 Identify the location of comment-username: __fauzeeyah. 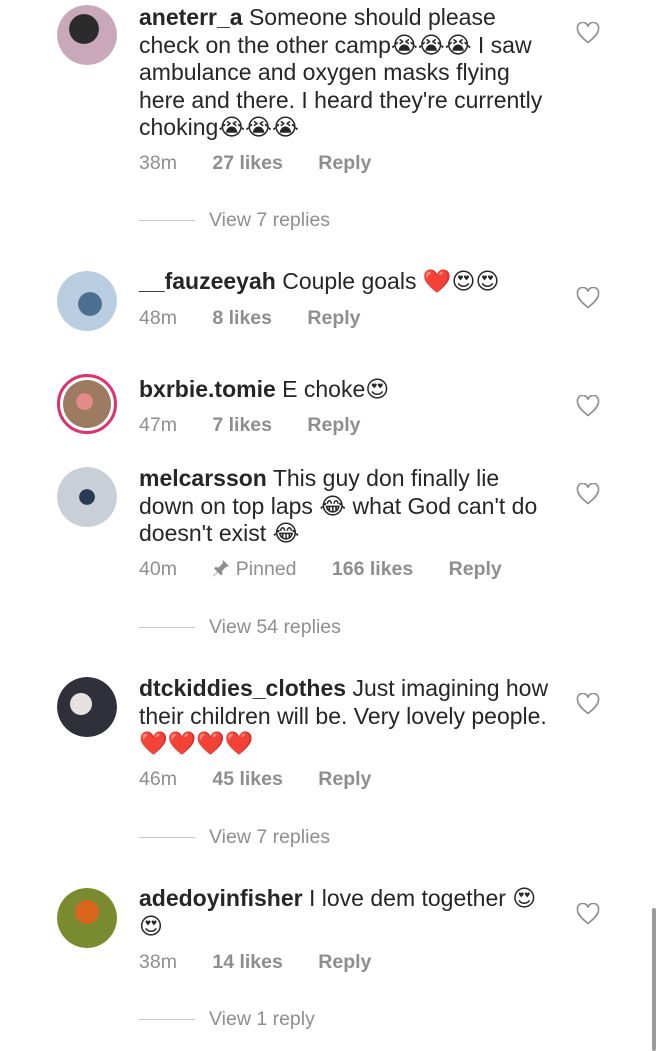
(207, 281).